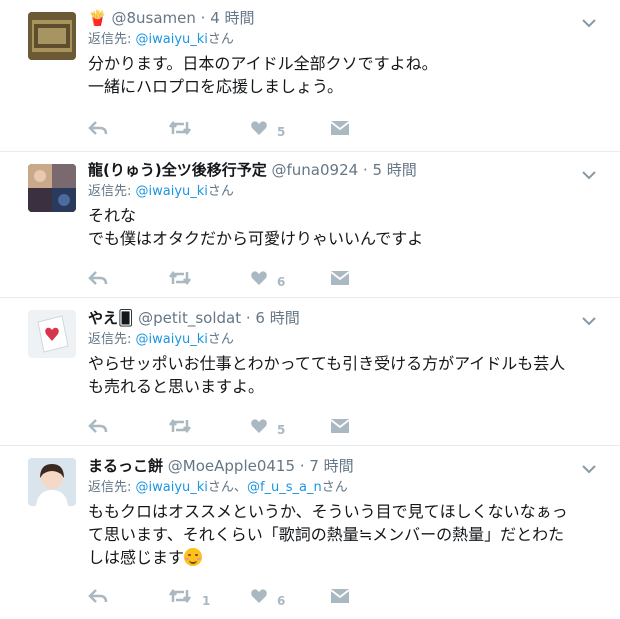  I want to click on reply-context: 返信先: @iwaiyu_kiさん、@f_u_s_a_nさん, so click(218, 487).